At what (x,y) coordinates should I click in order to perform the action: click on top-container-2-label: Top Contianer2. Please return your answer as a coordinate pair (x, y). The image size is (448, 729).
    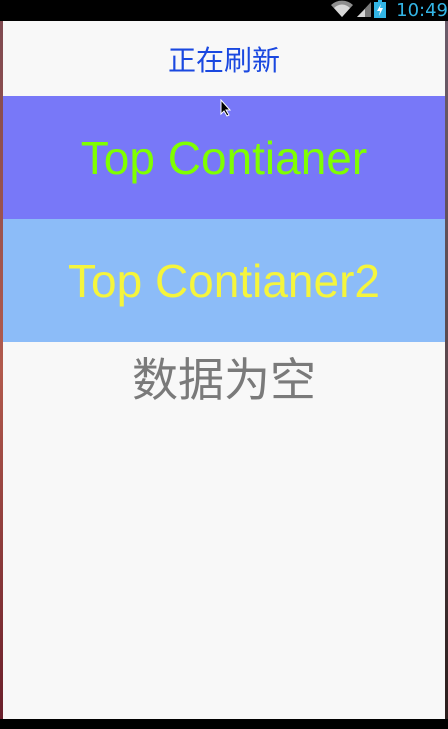
    Looking at the image, I should click on (224, 280).